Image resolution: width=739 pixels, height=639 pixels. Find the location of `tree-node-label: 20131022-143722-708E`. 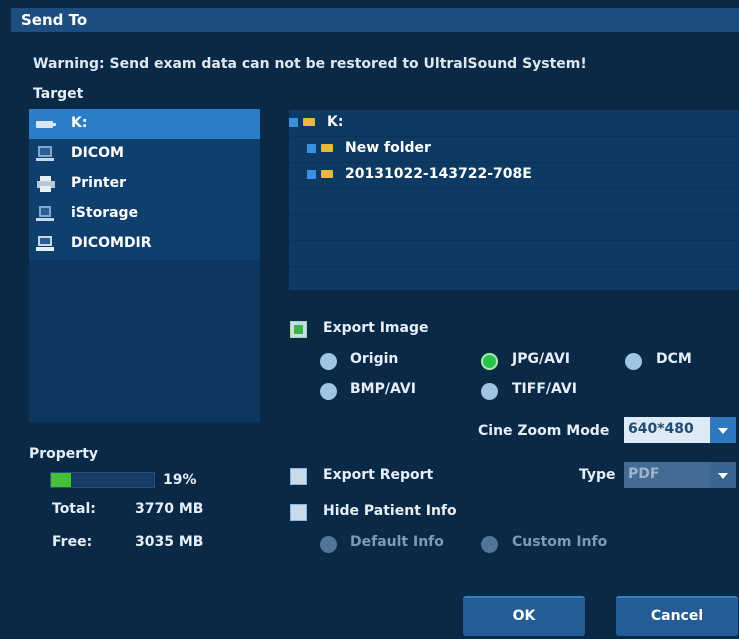

tree-node-label: 20131022-143722-708E is located at coordinates (438, 174).